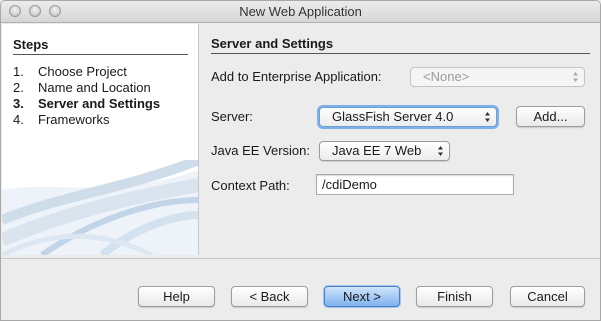  Describe the element at coordinates (100, 207) in the screenshot. I see `decorative-swoosh-graphic` at that location.